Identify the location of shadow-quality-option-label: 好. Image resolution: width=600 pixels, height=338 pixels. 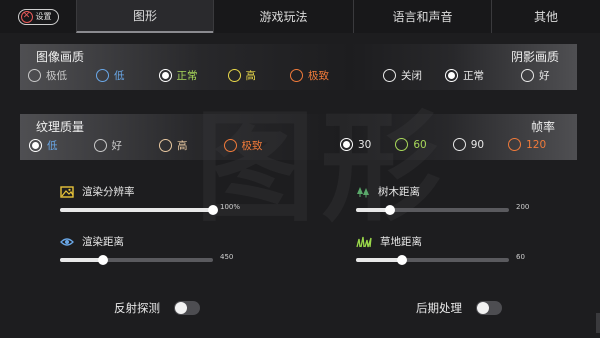
(544, 76).